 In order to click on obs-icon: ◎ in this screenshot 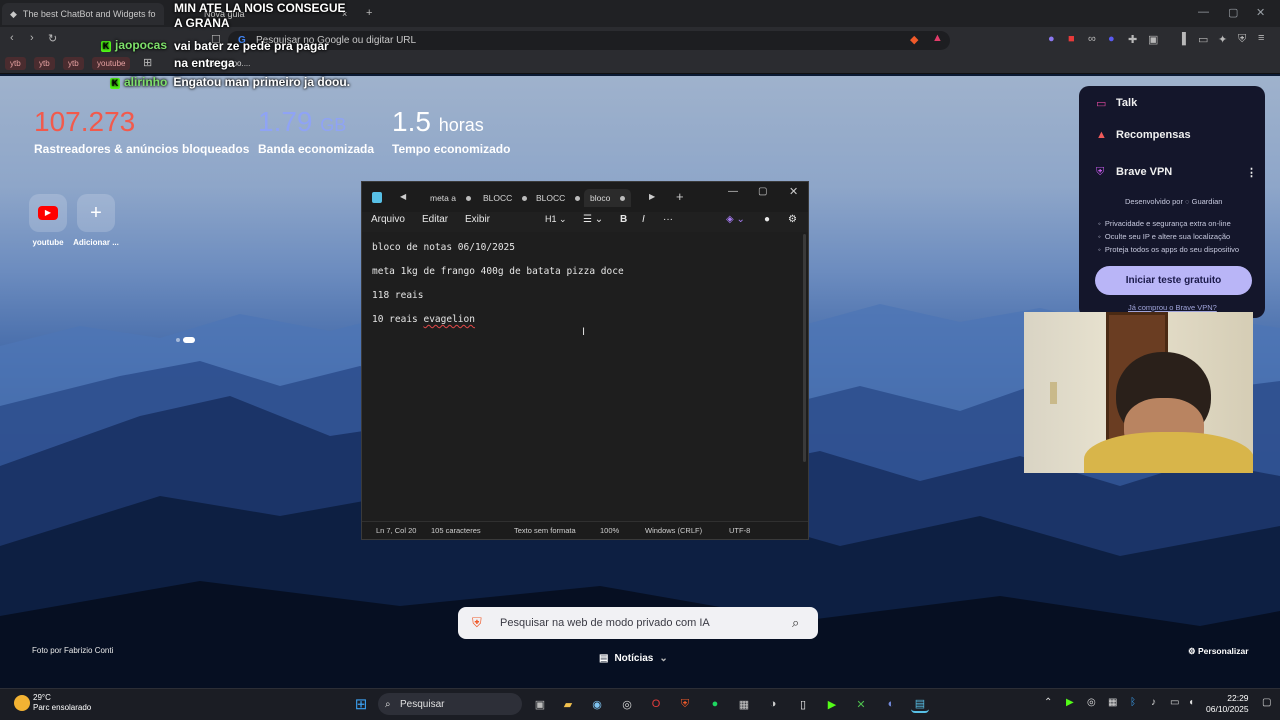, I will do `click(627, 704)`.